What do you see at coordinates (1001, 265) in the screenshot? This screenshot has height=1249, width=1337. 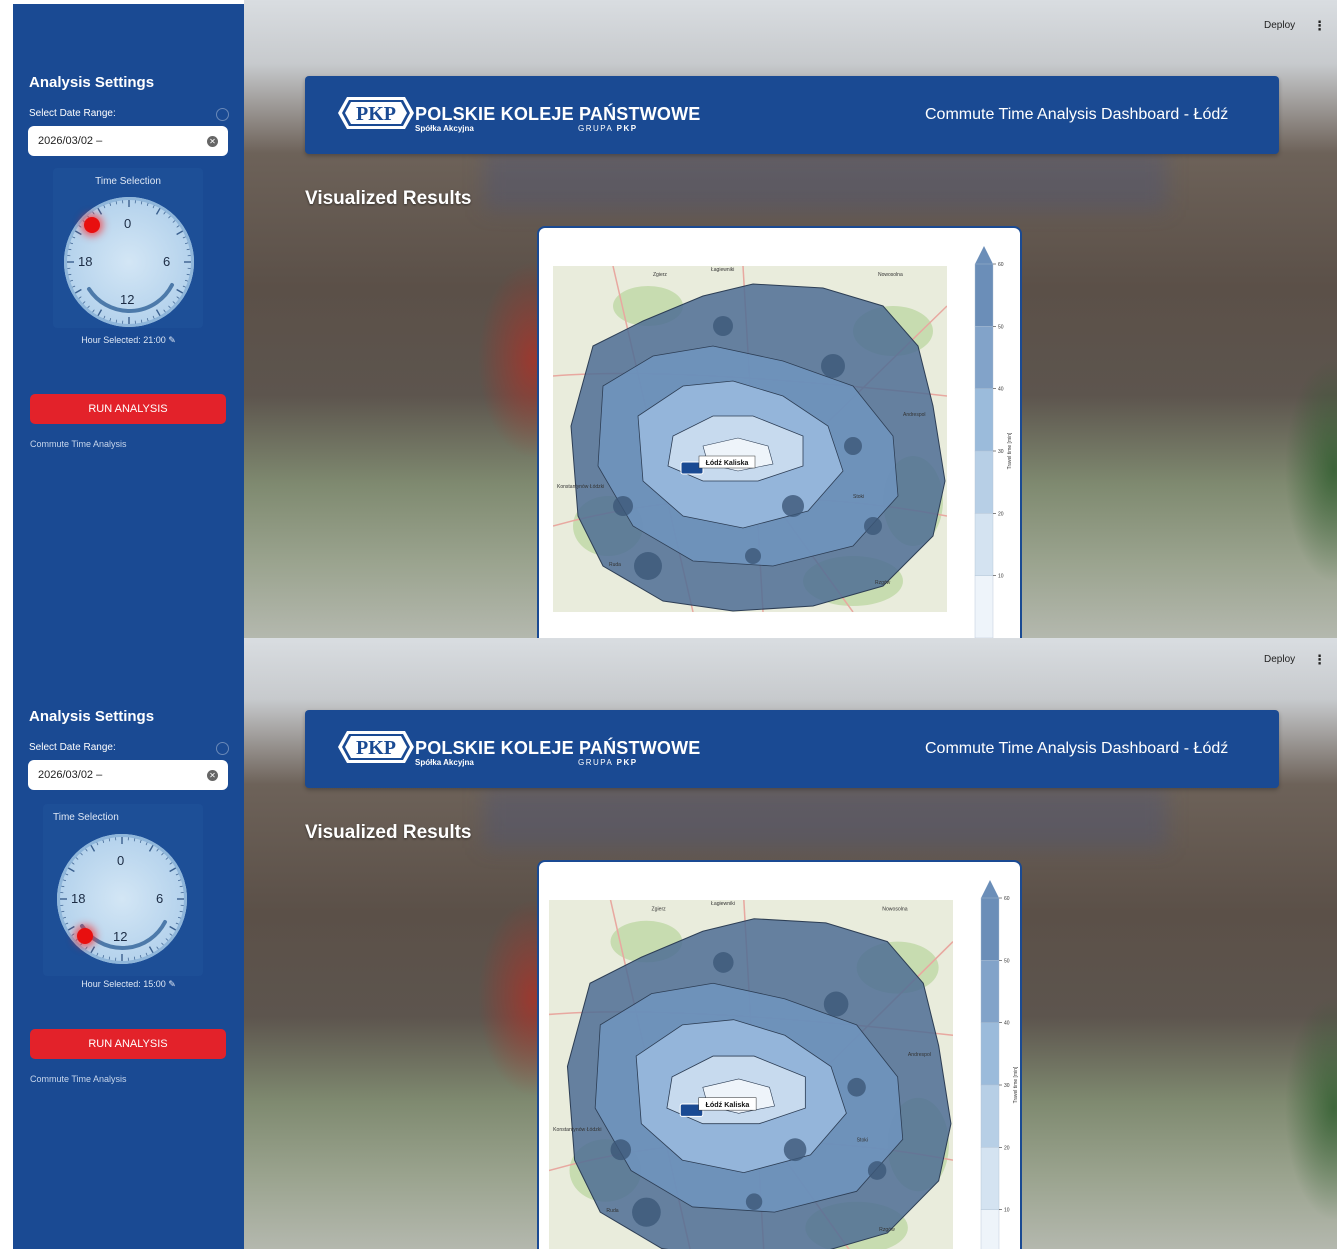 I see `colorbar-tick-label: 60` at bounding box center [1001, 265].